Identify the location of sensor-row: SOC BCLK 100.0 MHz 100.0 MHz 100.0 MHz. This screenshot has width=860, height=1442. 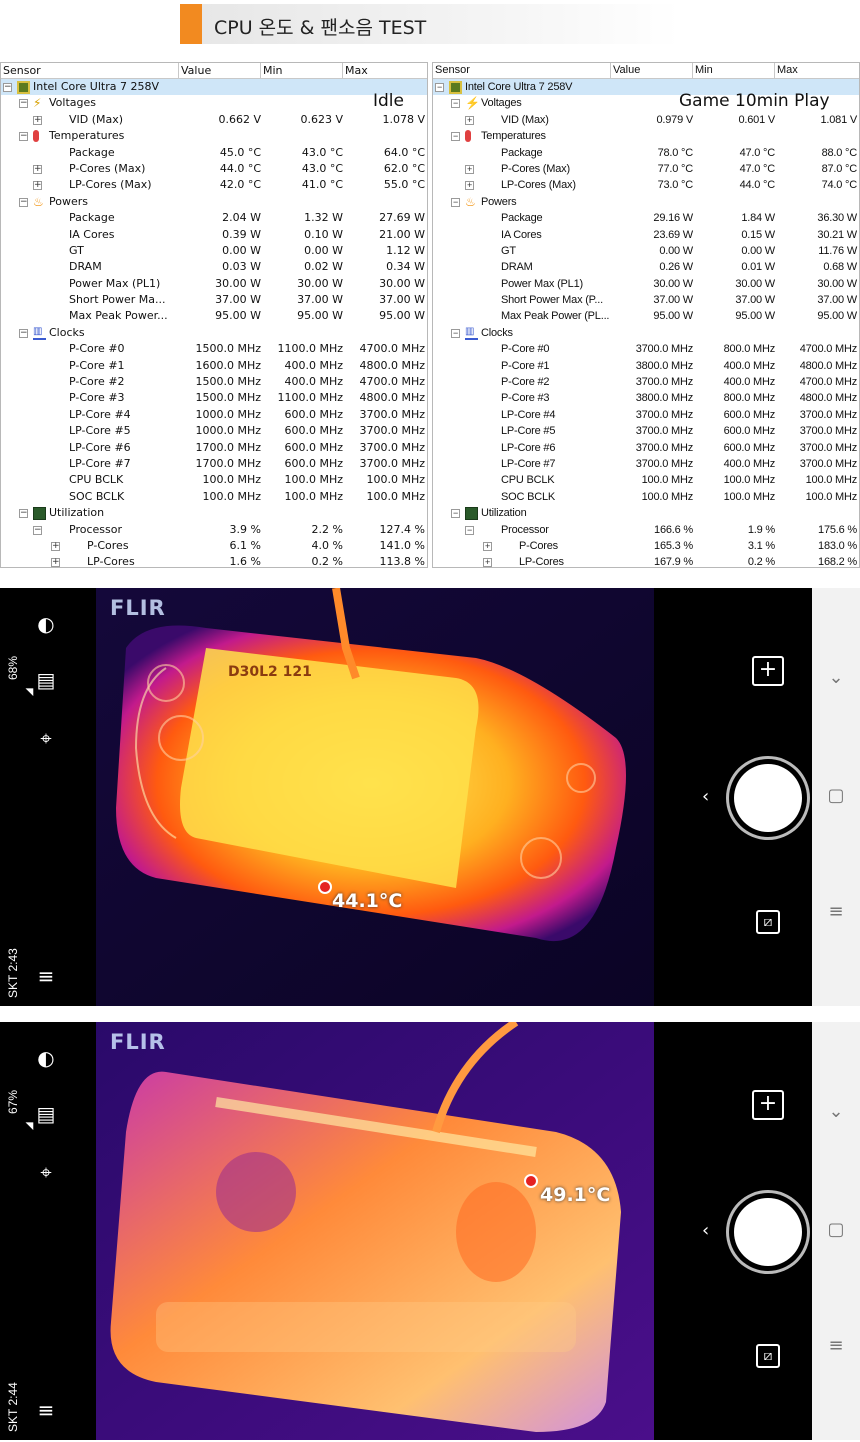
(646, 497).